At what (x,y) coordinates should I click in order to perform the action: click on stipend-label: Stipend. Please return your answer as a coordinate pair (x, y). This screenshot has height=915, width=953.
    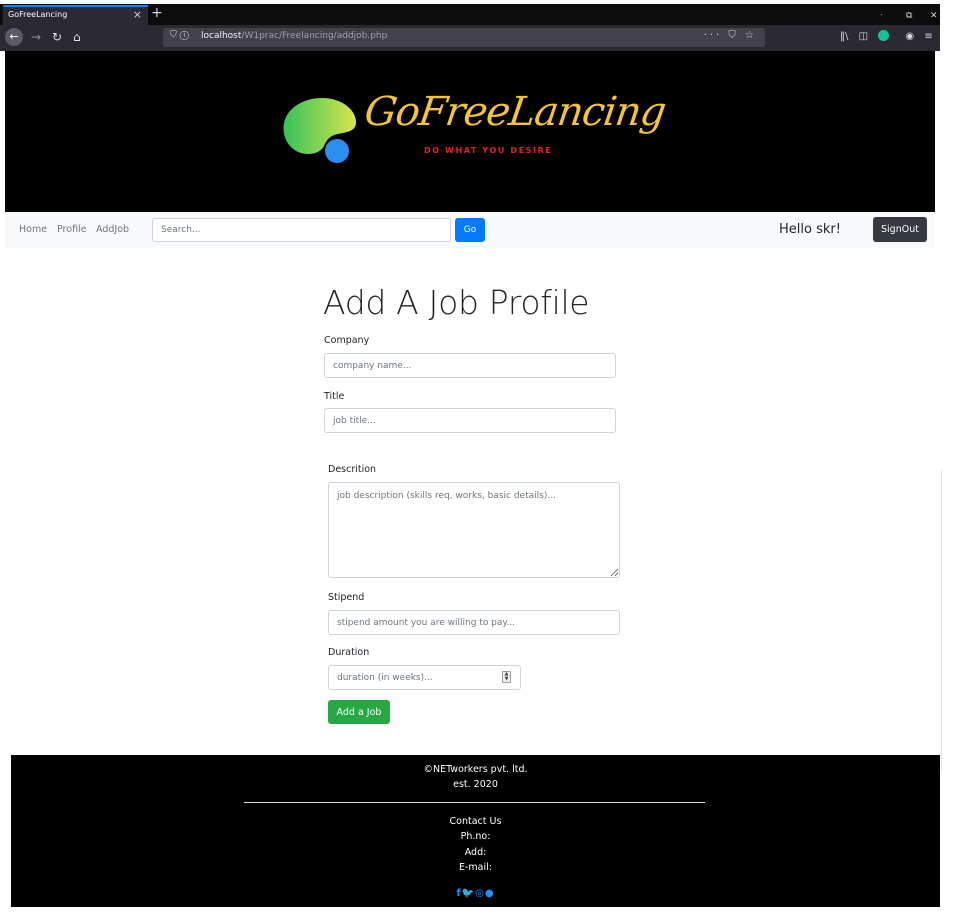
    Looking at the image, I should click on (346, 597).